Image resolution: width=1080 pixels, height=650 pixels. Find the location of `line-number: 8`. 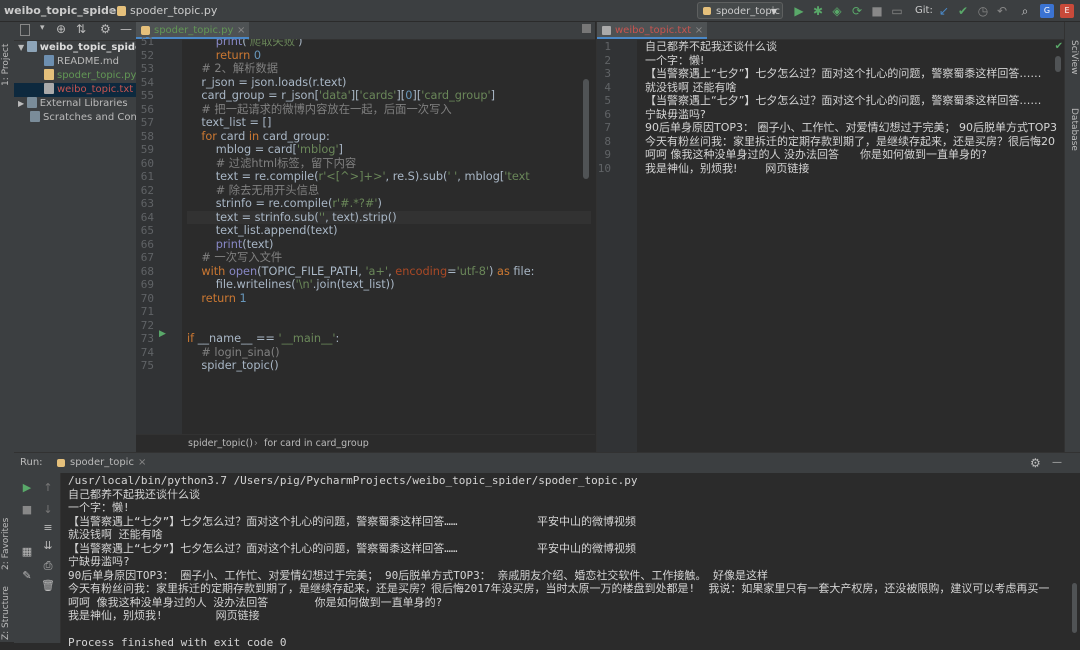

line-number: 8 is located at coordinates (607, 141).